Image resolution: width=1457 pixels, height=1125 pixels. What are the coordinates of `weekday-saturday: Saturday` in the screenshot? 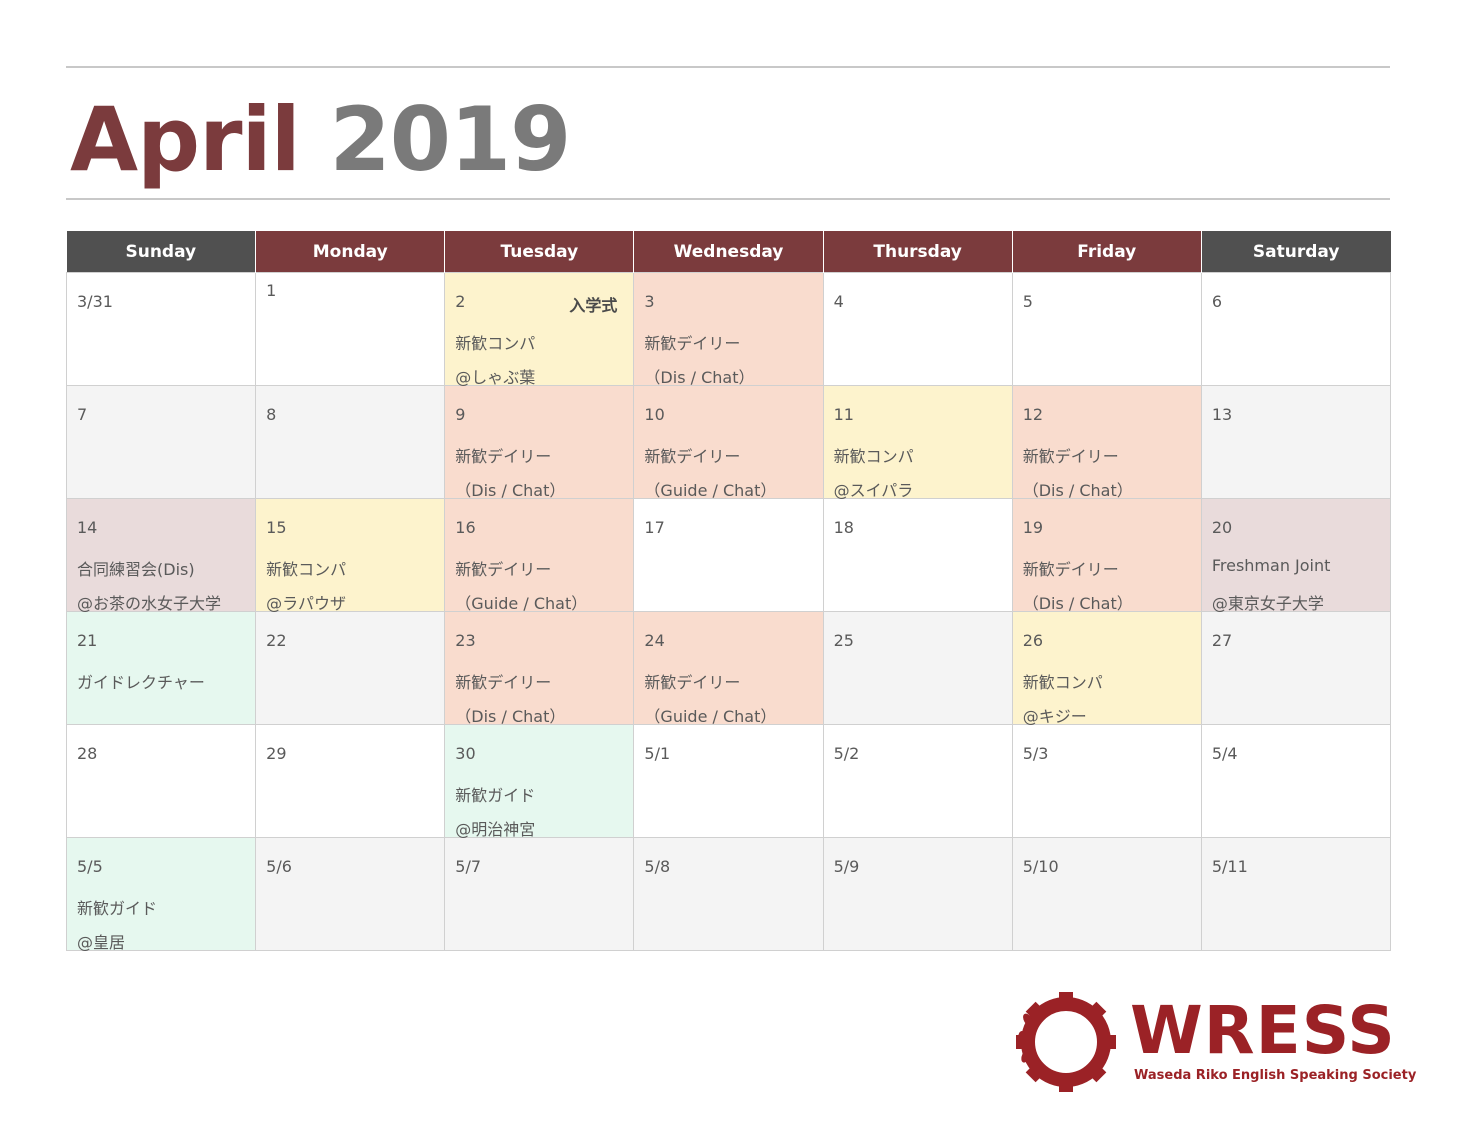 It's located at (1296, 252).